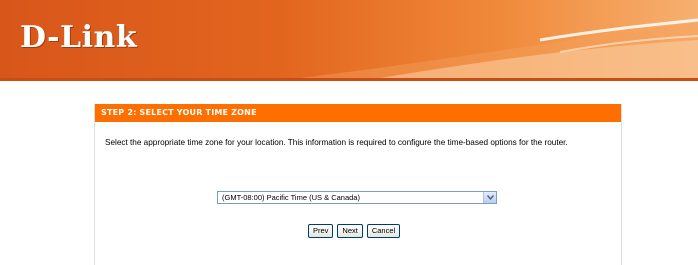 The height and width of the screenshot is (265, 698). I want to click on chevron-down-icon, so click(489, 197).